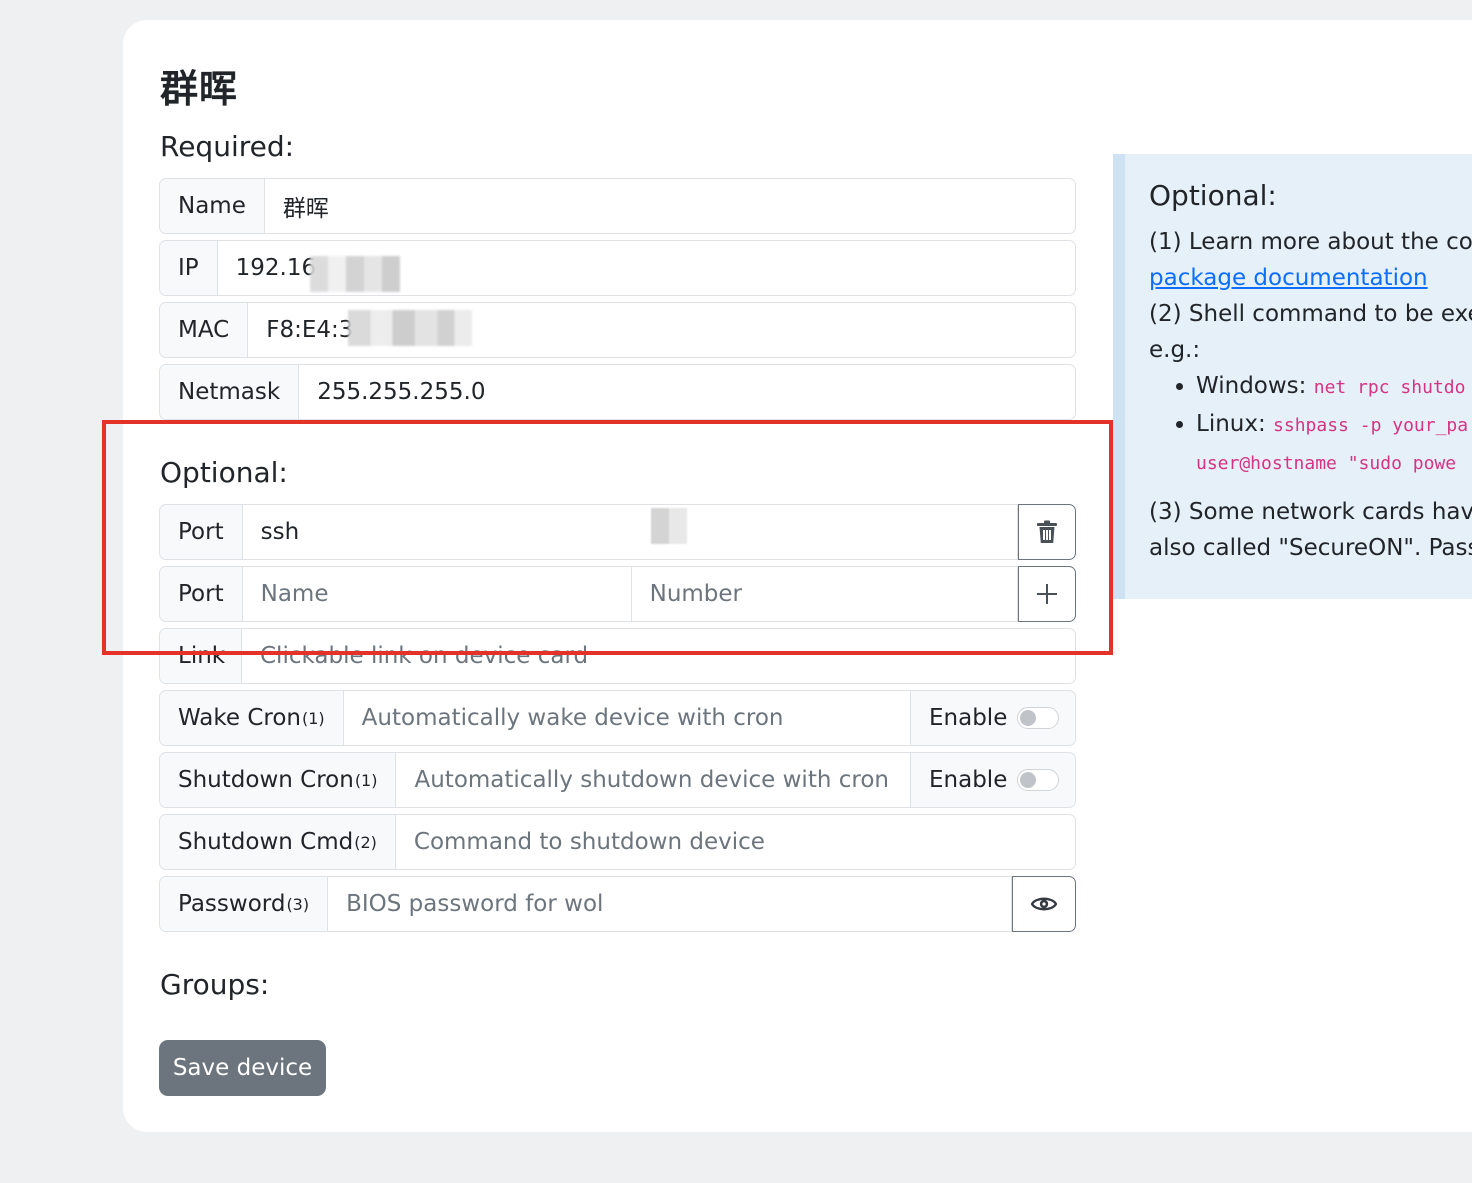  What do you see at coordinates (617, 330) in the screenshot?
I see `mac-field-group: MAC F8:E4:3` at bounding box center [617, 330].